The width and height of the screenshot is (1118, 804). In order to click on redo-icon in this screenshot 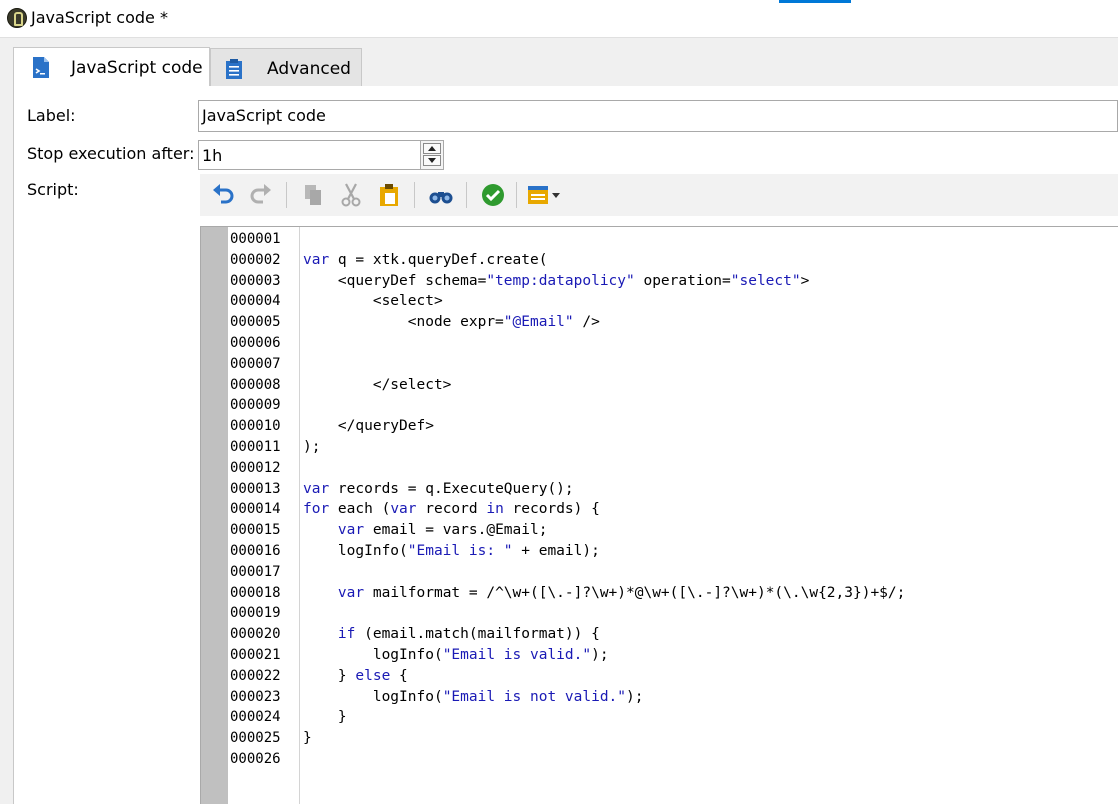, I will do `click(261, 195)`.